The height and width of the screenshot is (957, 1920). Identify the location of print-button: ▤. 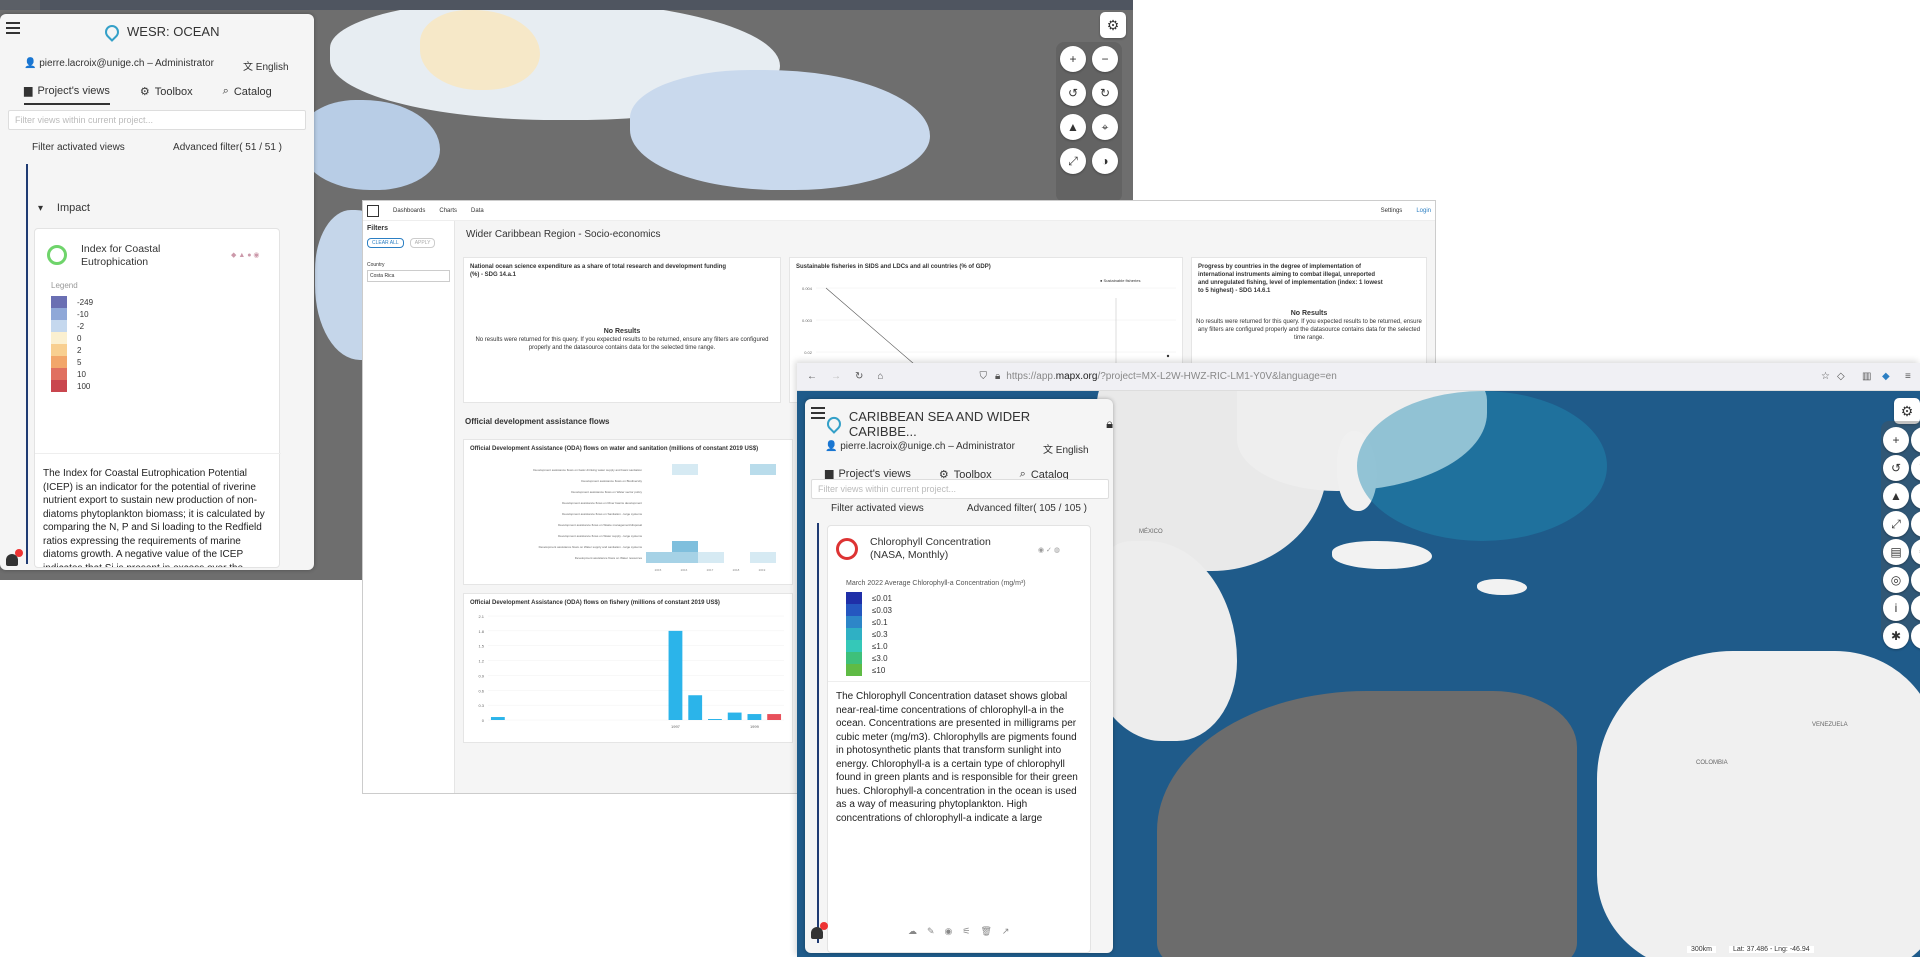
(1896, 552).